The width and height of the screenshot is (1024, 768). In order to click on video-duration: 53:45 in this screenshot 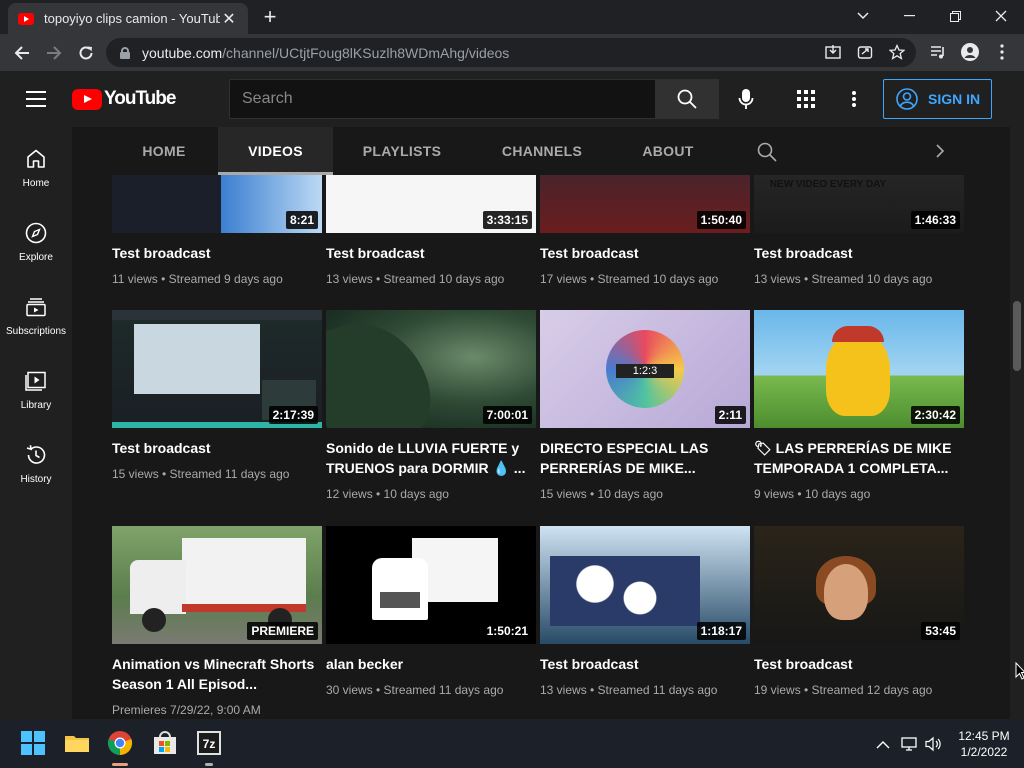, I will do `click(940, 631)`.